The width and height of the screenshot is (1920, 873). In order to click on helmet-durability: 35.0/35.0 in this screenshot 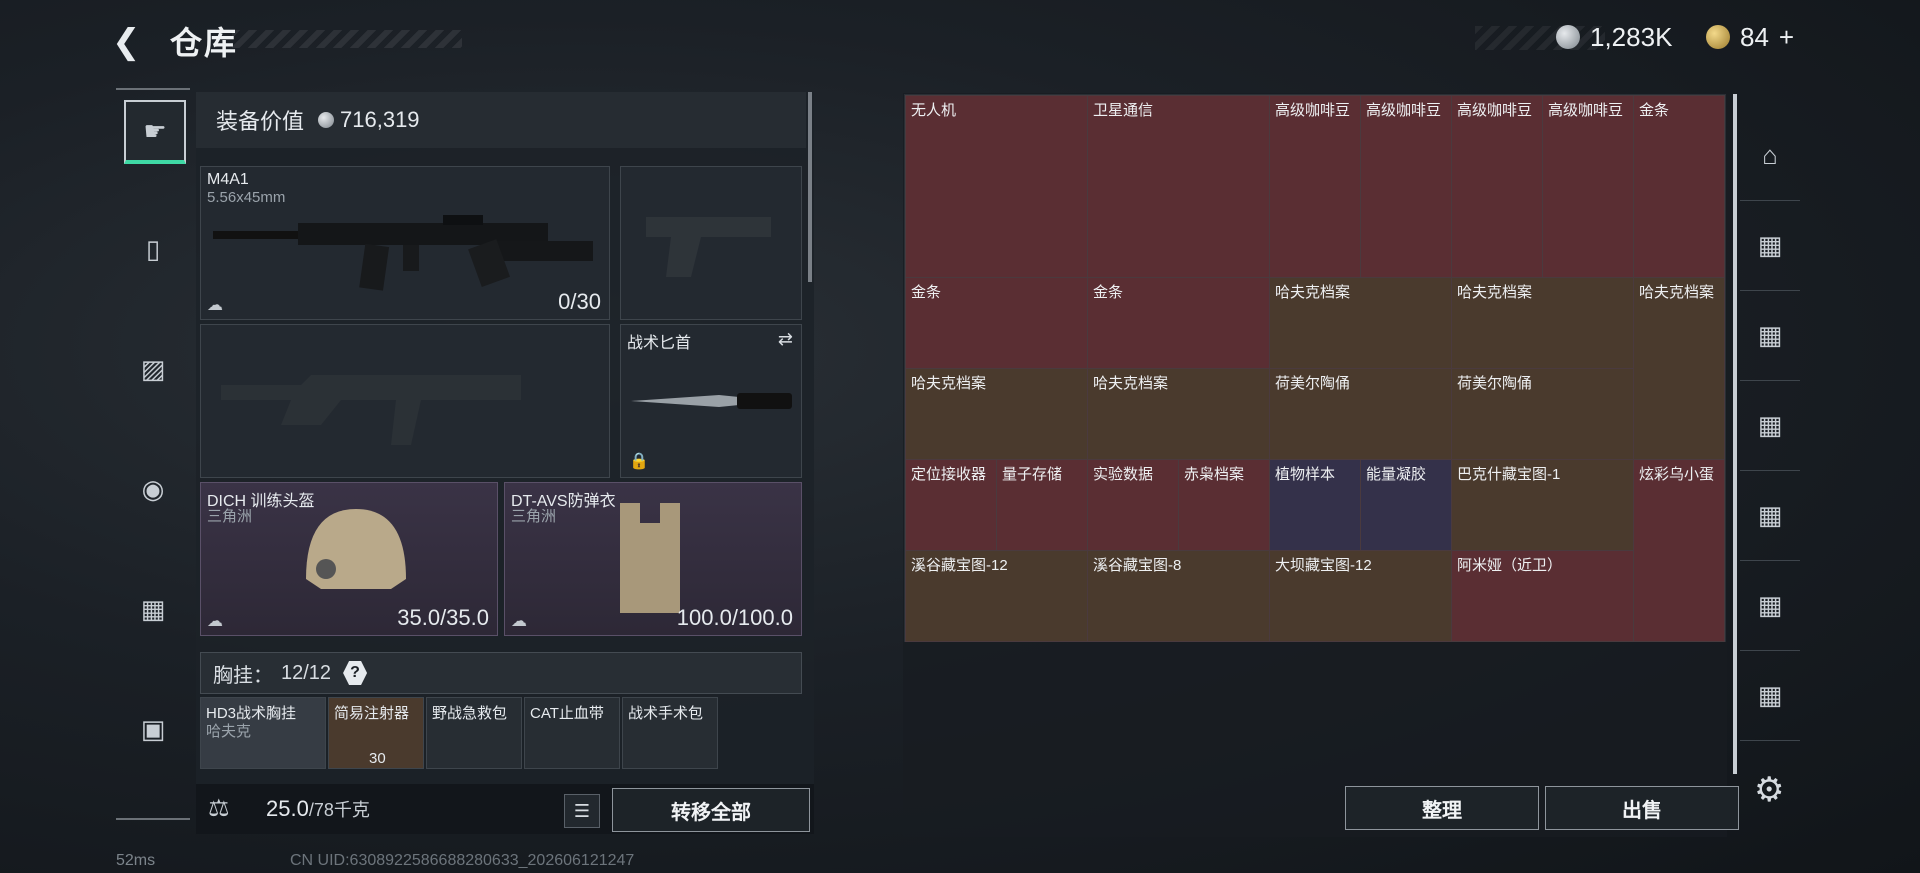, I will do `click(443, 617)`.